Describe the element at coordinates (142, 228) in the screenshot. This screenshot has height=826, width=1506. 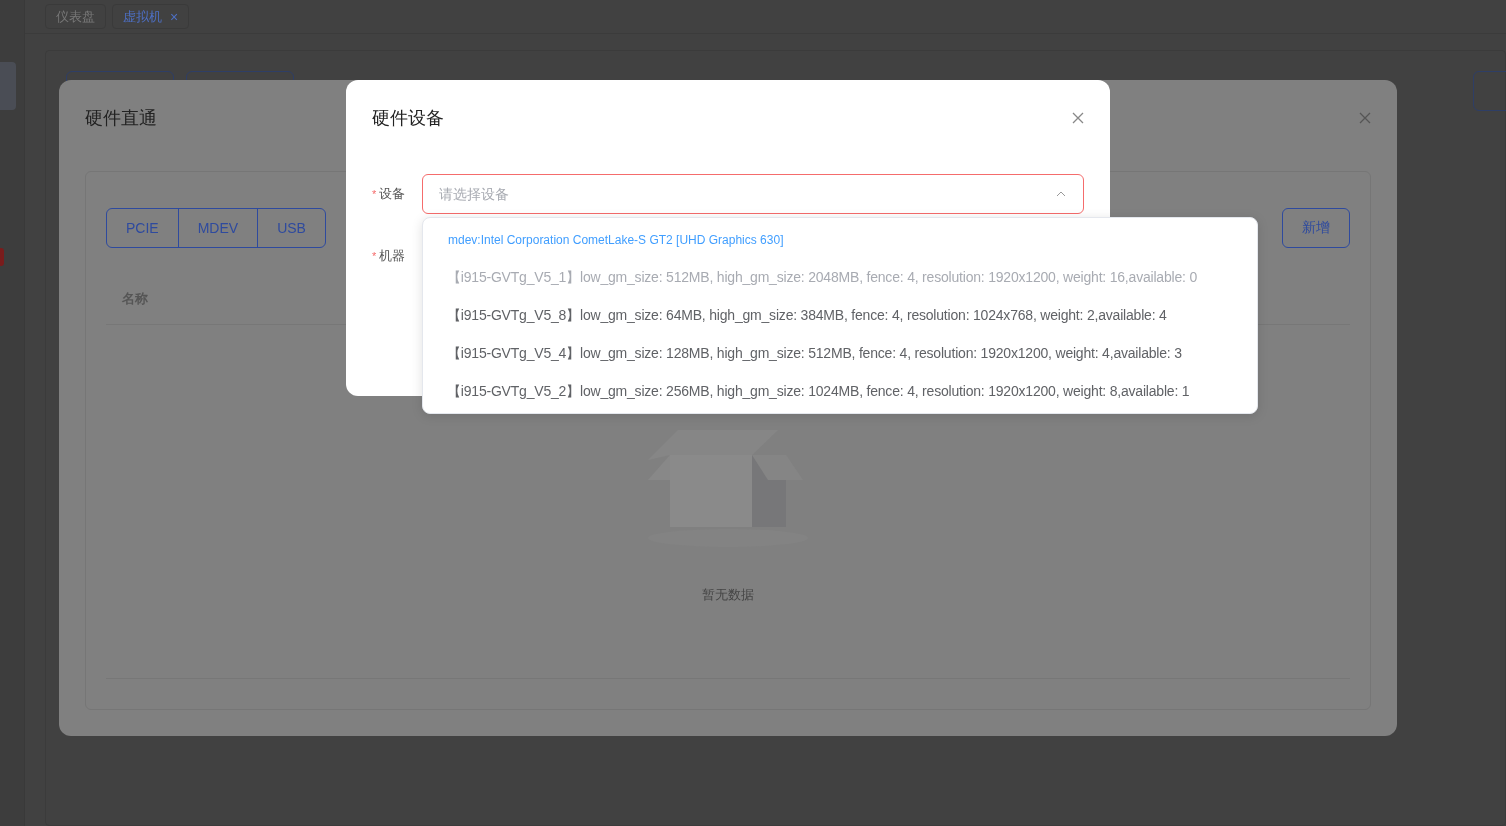
I see `segment-button: PCIE` at that location.